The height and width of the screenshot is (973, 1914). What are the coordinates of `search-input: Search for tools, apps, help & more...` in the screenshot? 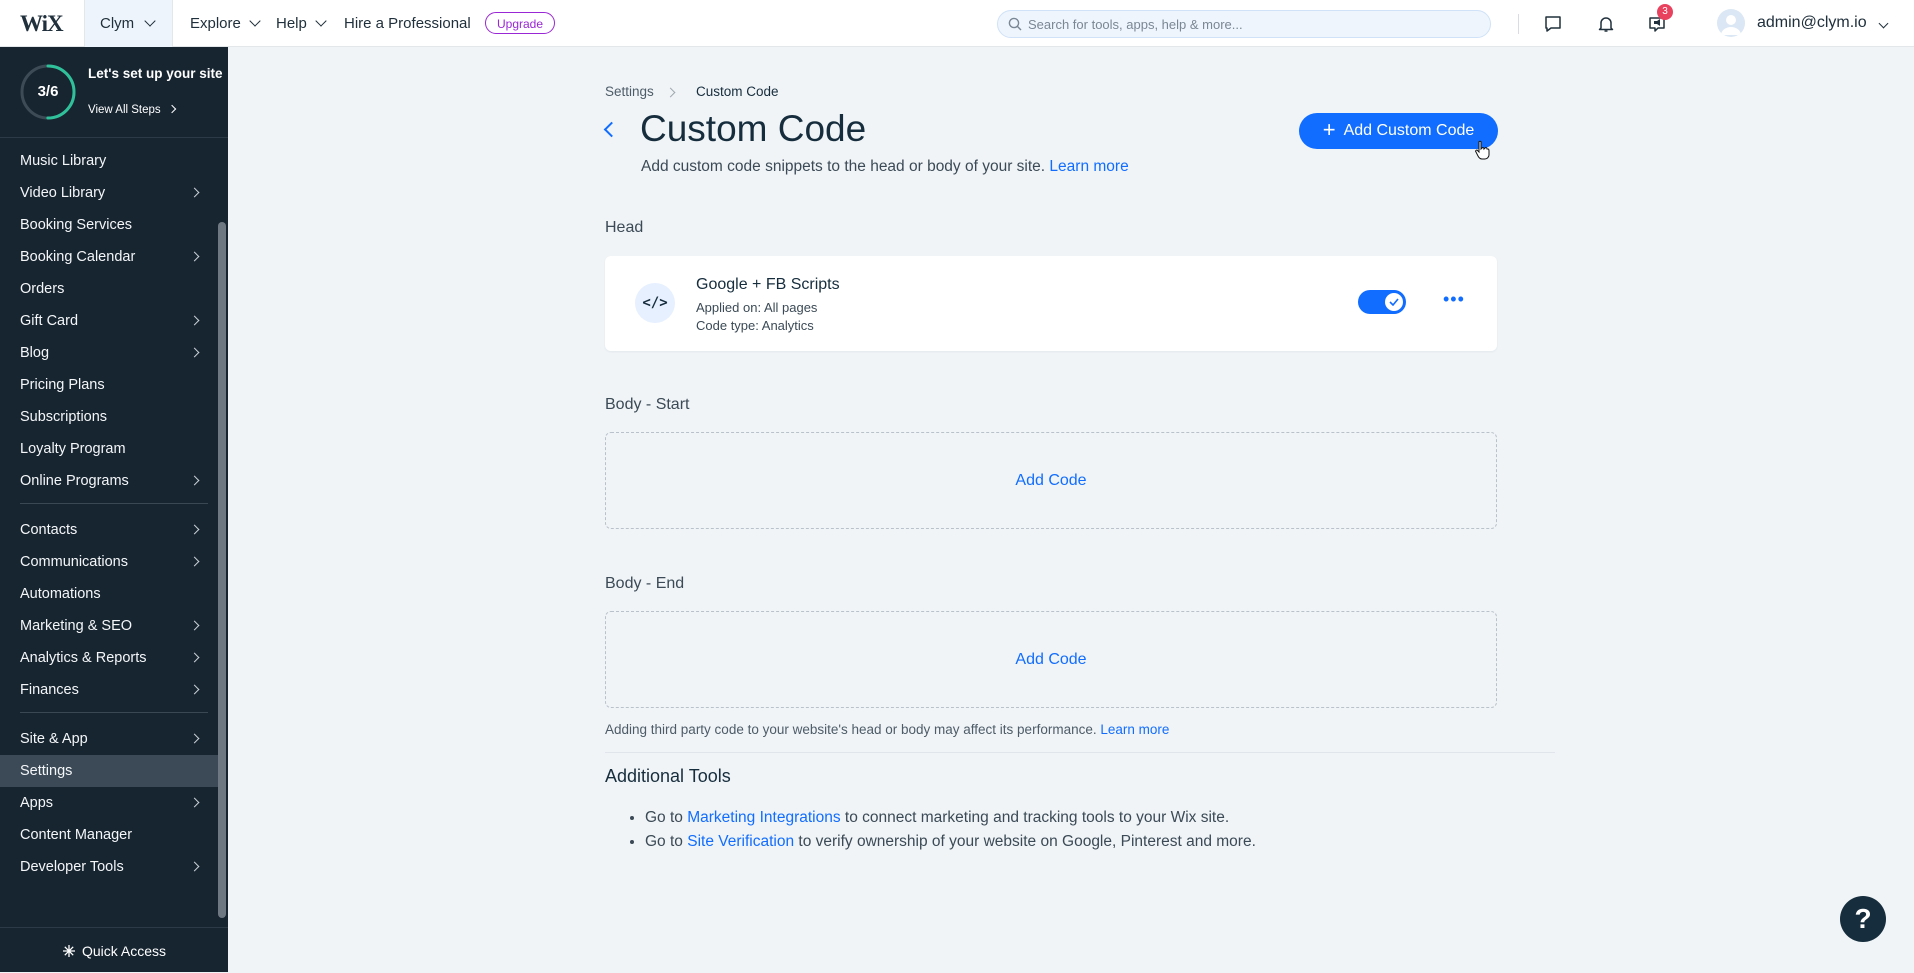 It's located at (1244, 24).